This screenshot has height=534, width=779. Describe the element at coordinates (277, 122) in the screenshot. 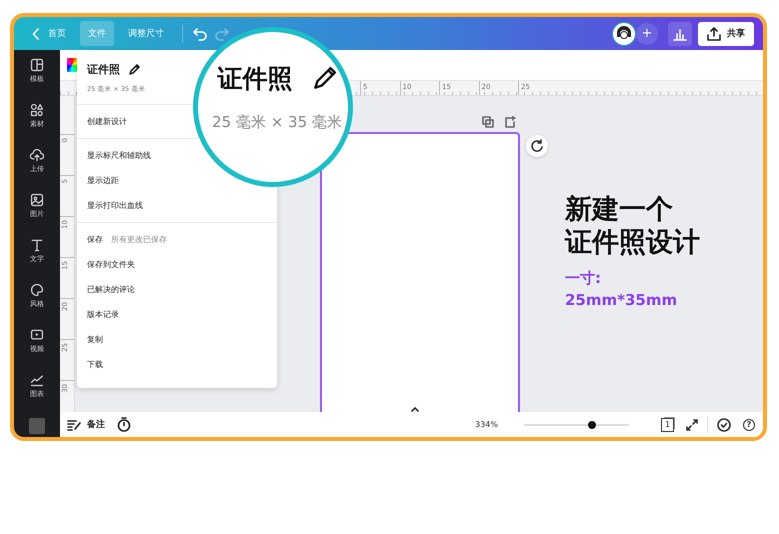

I see `magnified-size: 25 毫米 × 35 毫米` at that location.